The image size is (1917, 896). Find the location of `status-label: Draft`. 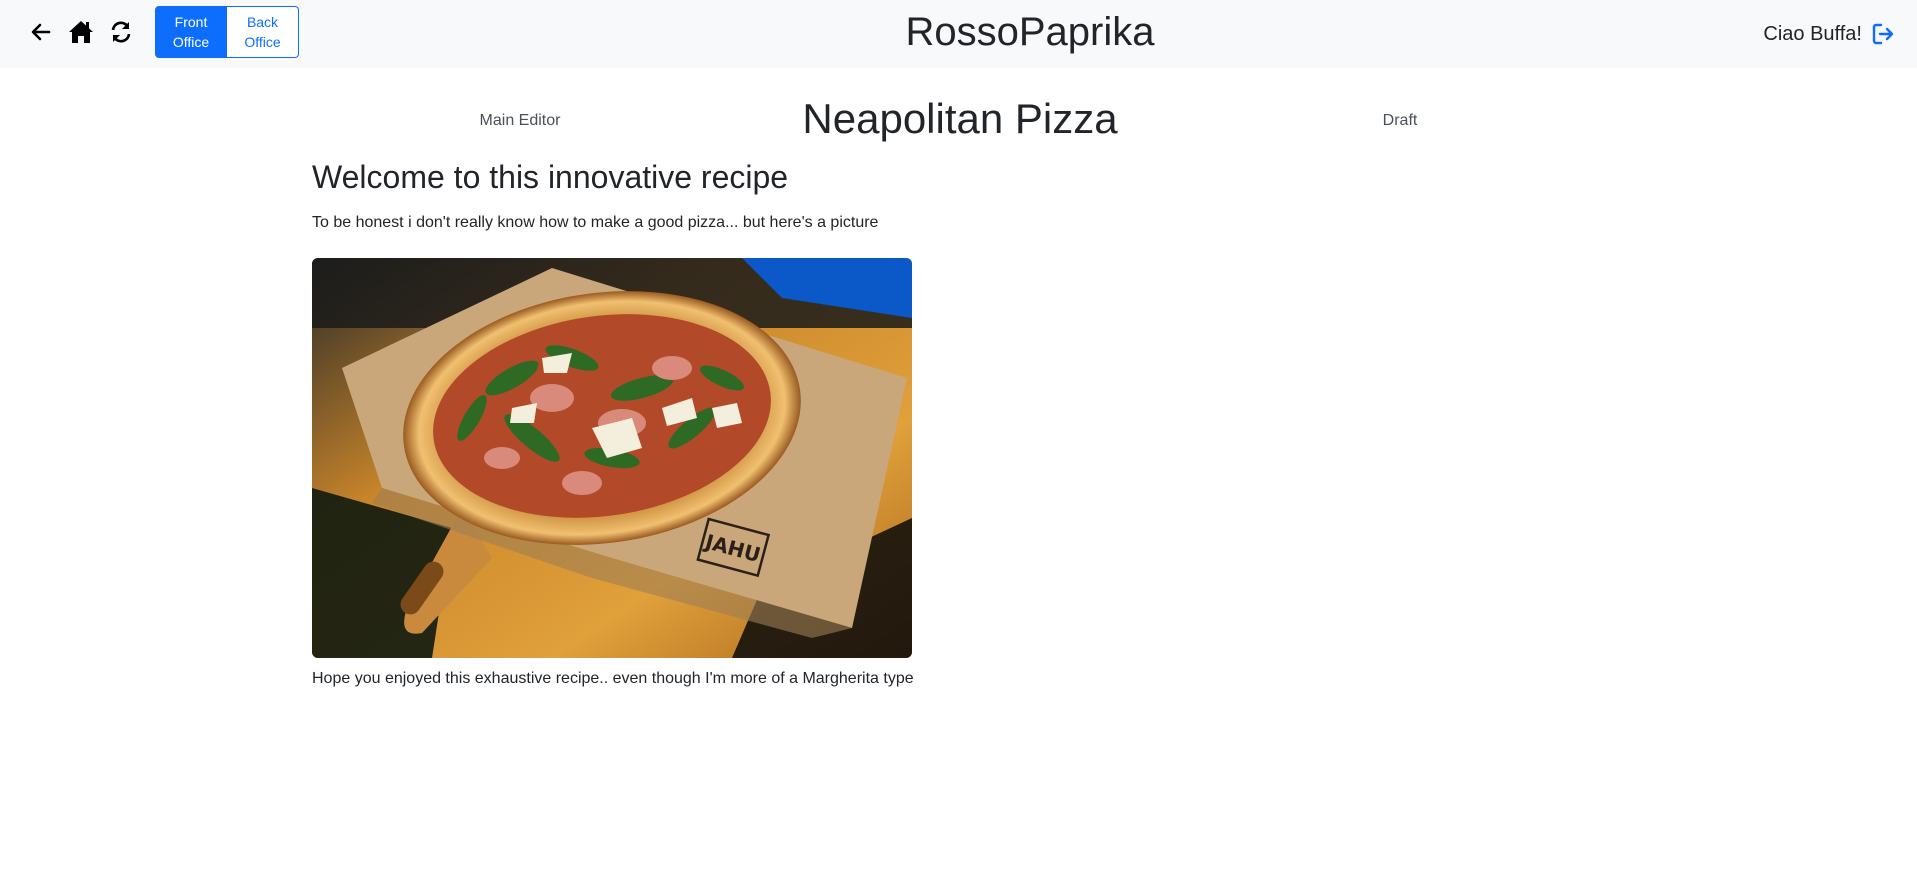

status-label: Draft is located at coordinates (1400, 120).